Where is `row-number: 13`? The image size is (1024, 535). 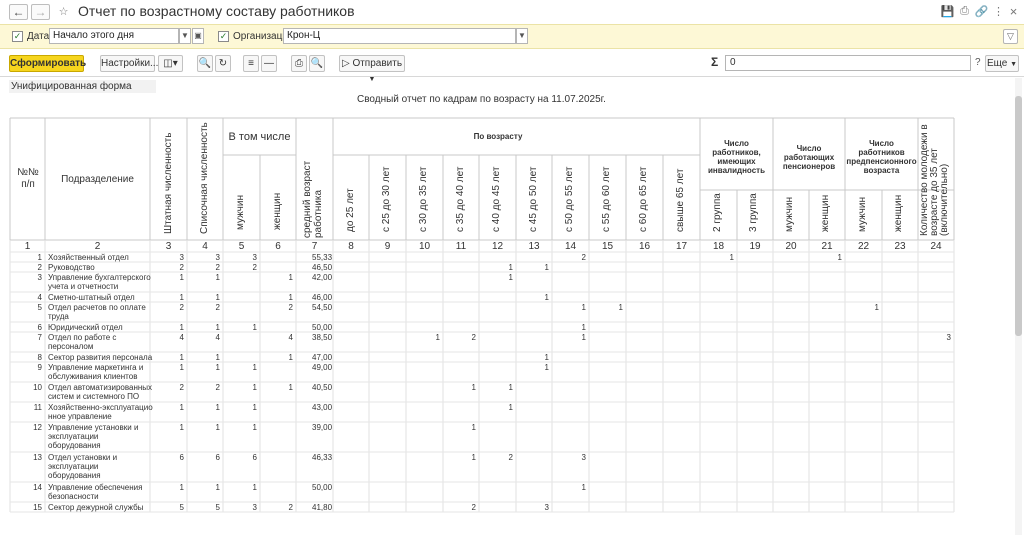
row-number: 13 is located at coordinates (37, 457).